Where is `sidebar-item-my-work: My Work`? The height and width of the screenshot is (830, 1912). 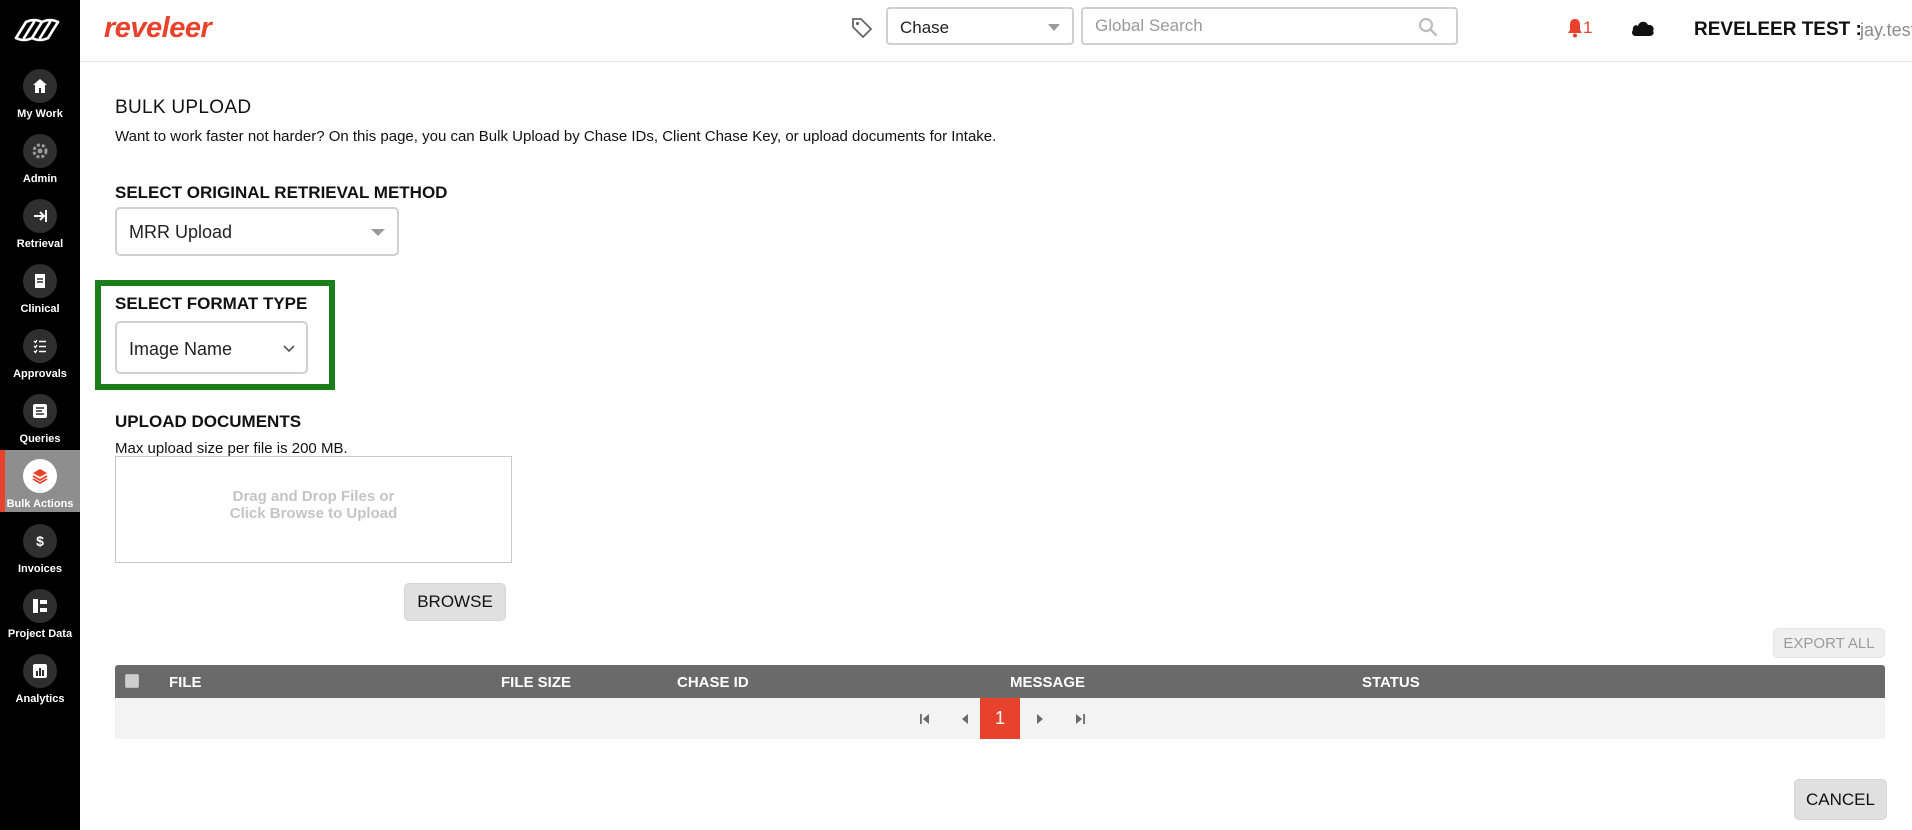 sidebar-item-my-work: My Work is located at coordinates (40, 91).